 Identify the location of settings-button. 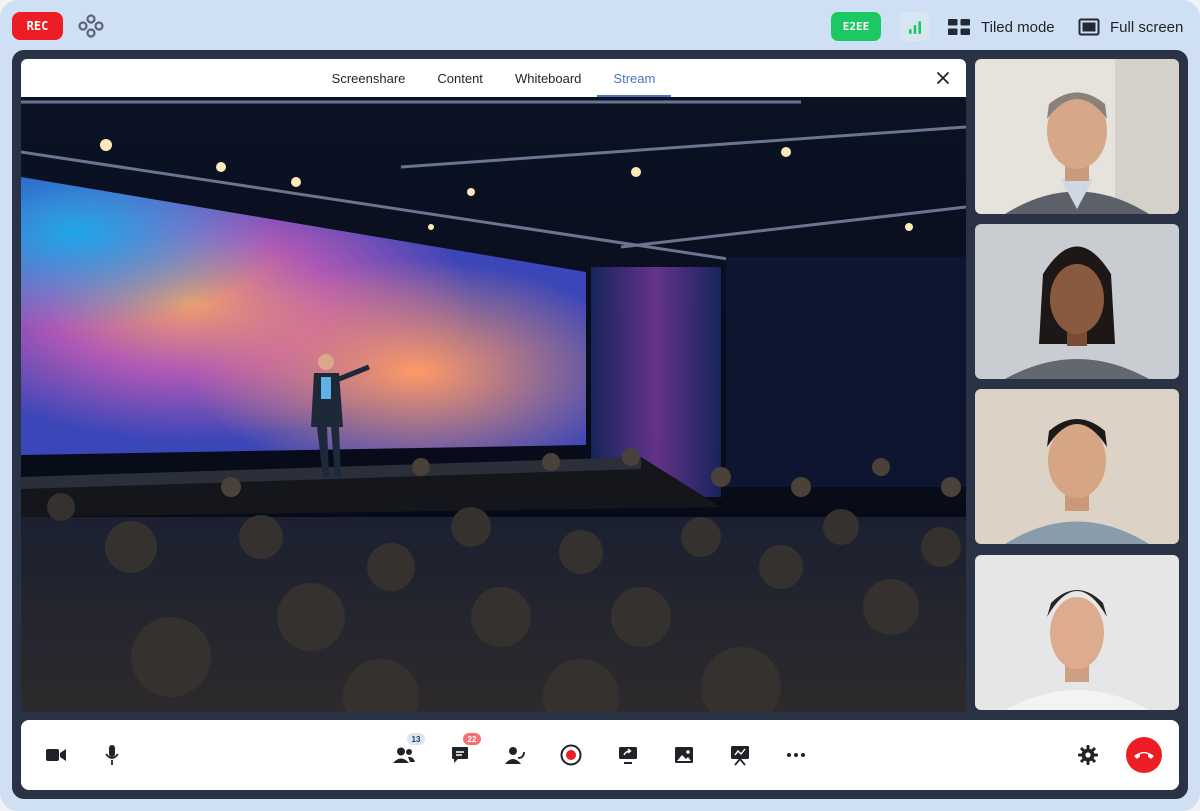
(1088, 755).